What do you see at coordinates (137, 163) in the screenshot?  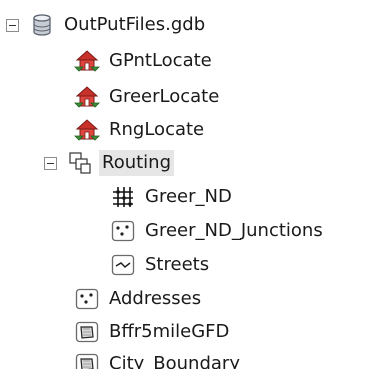 I see `tree-item-label: Routing` at bounding box center [137, 163].